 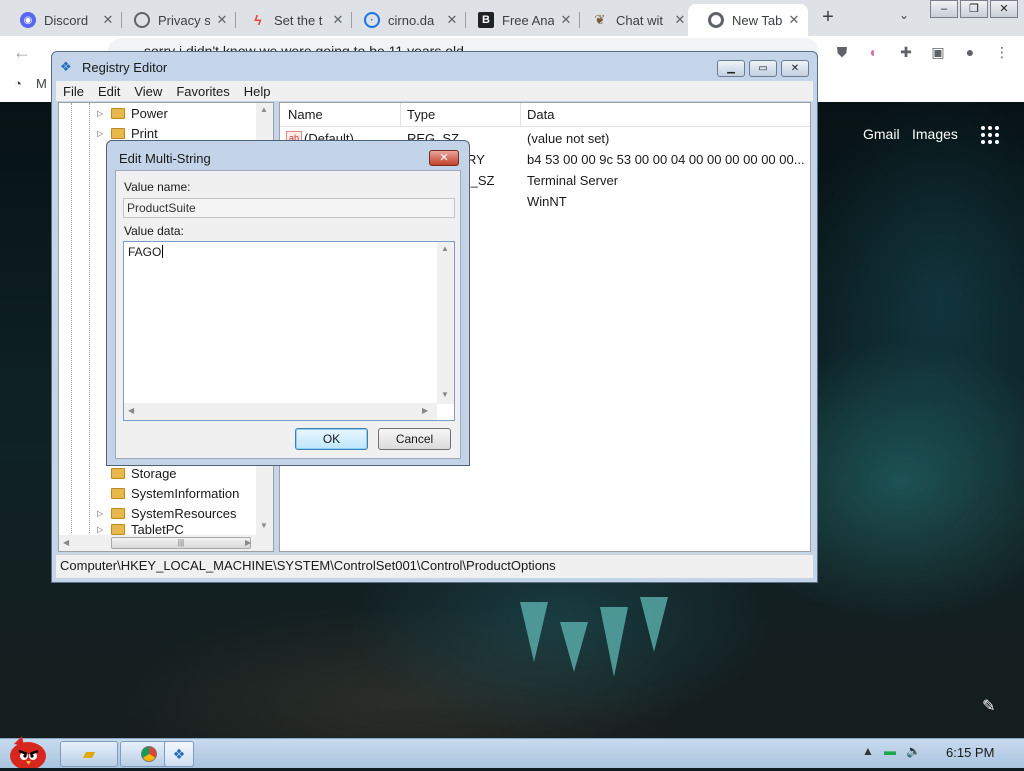 I want to click on tab-title: Discord, so click(x=66, y=20).